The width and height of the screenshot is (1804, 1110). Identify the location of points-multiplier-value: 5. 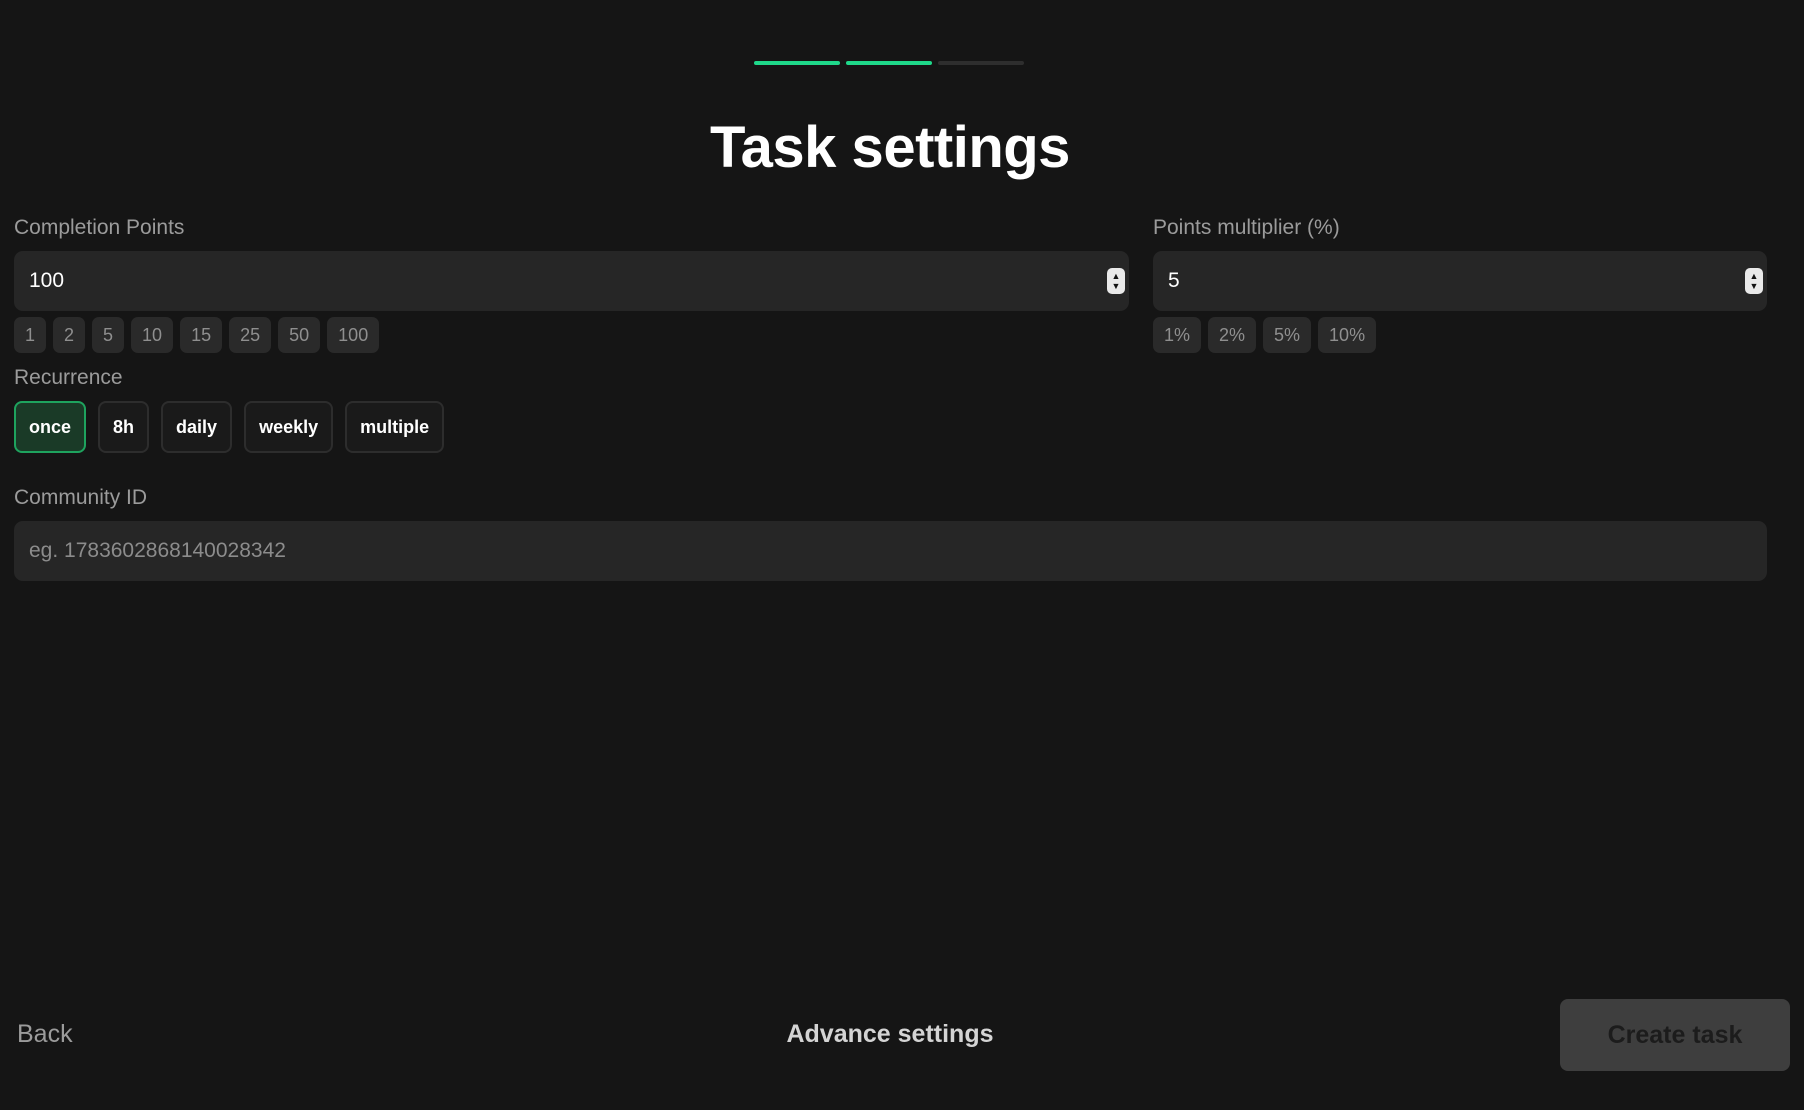
(1174, 280).